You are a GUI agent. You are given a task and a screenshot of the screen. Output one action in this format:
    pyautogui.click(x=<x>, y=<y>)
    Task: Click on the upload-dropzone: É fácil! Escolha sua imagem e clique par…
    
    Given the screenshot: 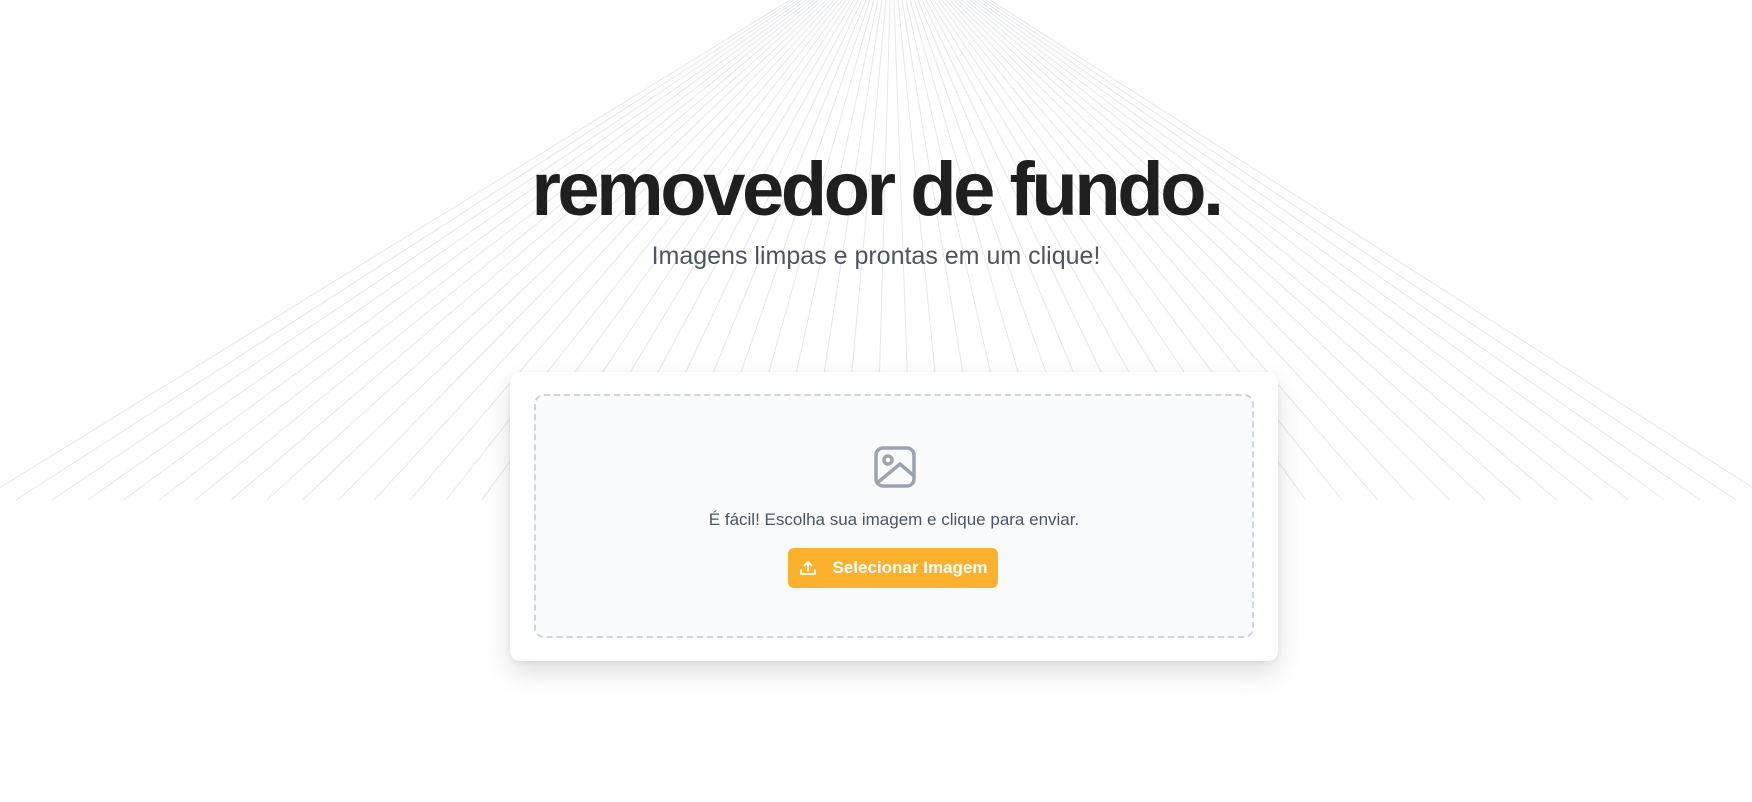 What is the action you would take?
    pyautogui.click(x=894, y=516)
    